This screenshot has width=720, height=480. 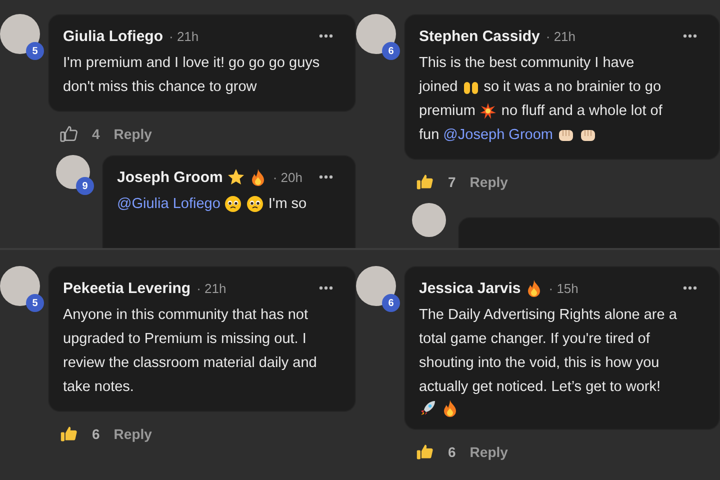 I want to click on comment-text: joined, so click(x=438, y=87).